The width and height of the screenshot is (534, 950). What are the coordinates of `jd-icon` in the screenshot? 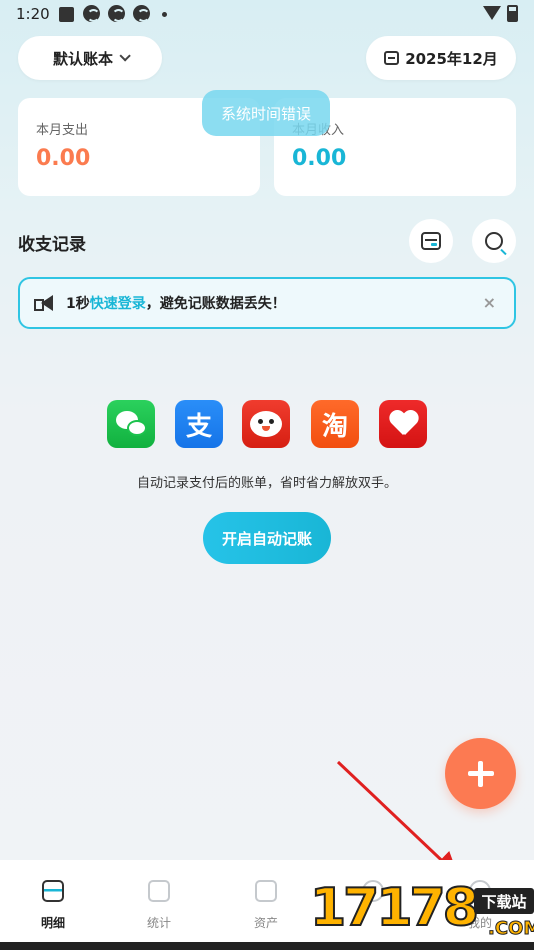 It's located at (266, 424).